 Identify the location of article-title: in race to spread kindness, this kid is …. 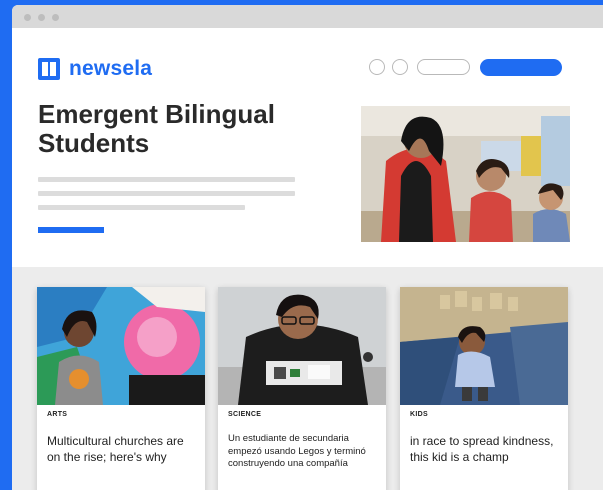
(485, 449).